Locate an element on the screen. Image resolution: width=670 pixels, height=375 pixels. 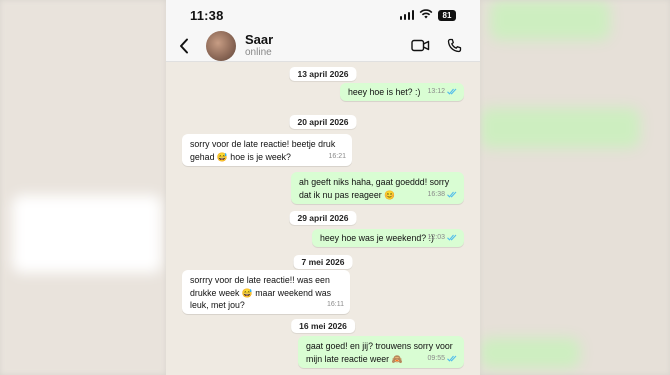
message-time: 09:55 is located at coordinates (436, 358).